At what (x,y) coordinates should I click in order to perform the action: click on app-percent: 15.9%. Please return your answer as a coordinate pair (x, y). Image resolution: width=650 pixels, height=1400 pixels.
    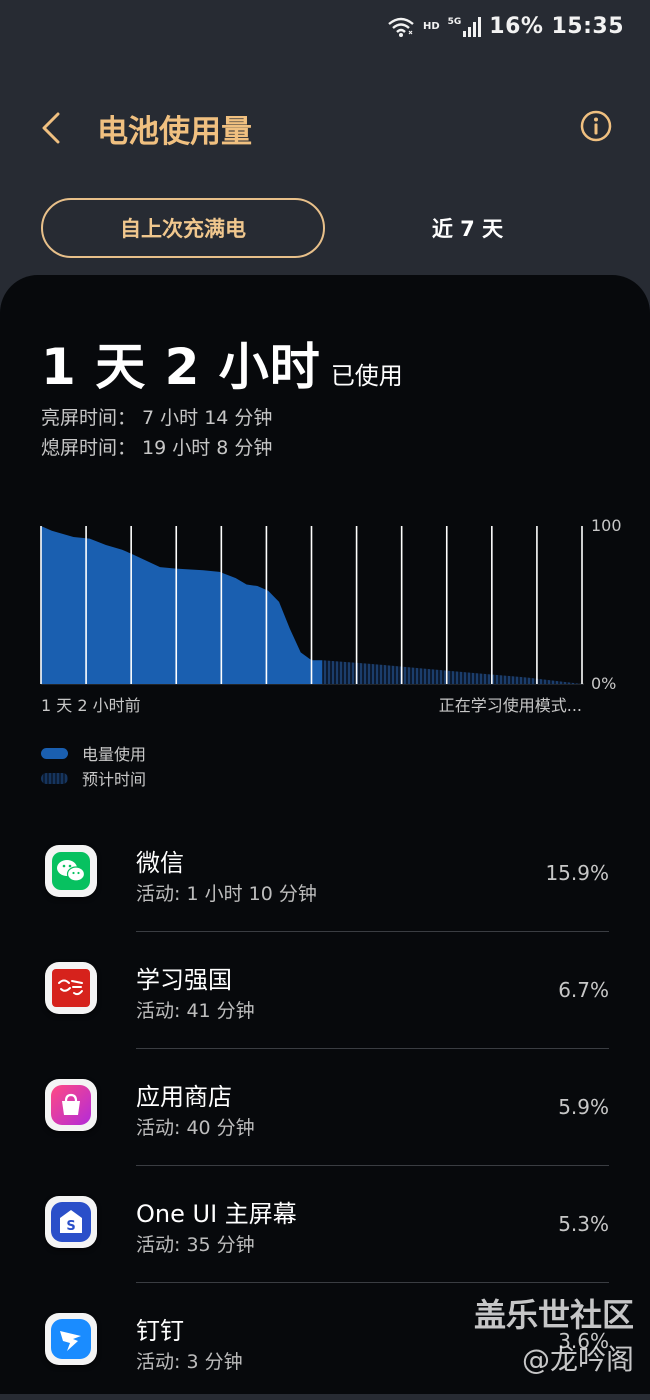
    Looking at the image, I should click on (577, 873).